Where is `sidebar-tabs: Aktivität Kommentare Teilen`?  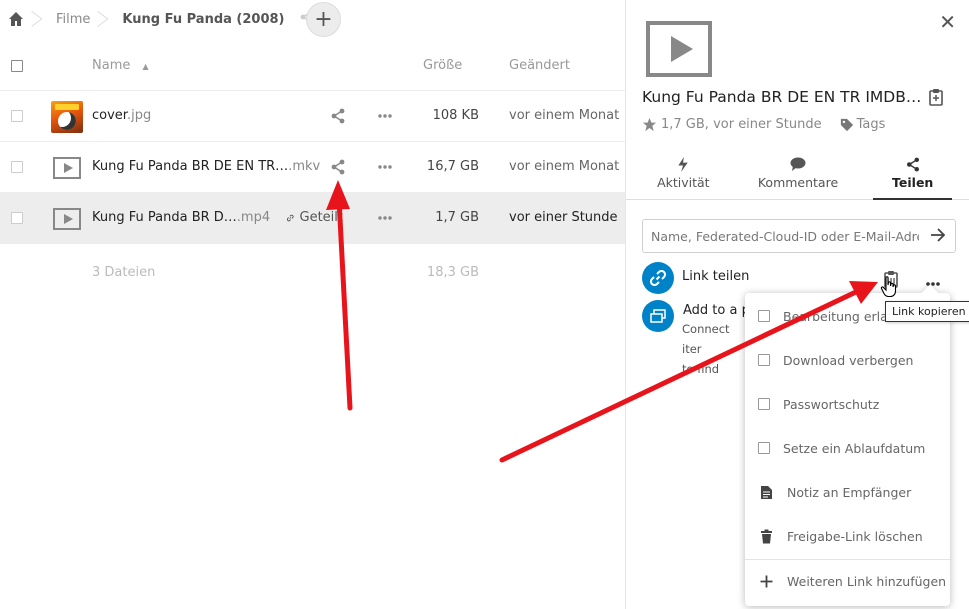 sidebar-tabs: Aktivität Kommentare Teilen is located at coordinates (797, 175).